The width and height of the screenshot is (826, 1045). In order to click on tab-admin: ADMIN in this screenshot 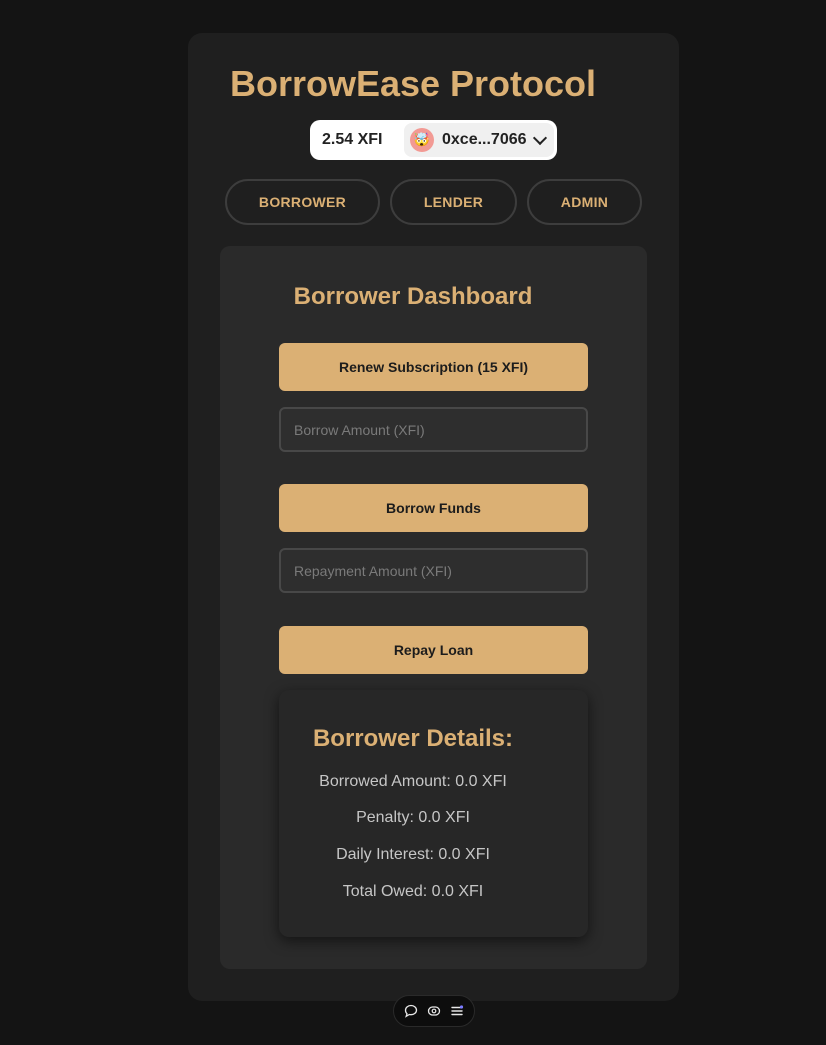, I will do `click(584, 202)`.